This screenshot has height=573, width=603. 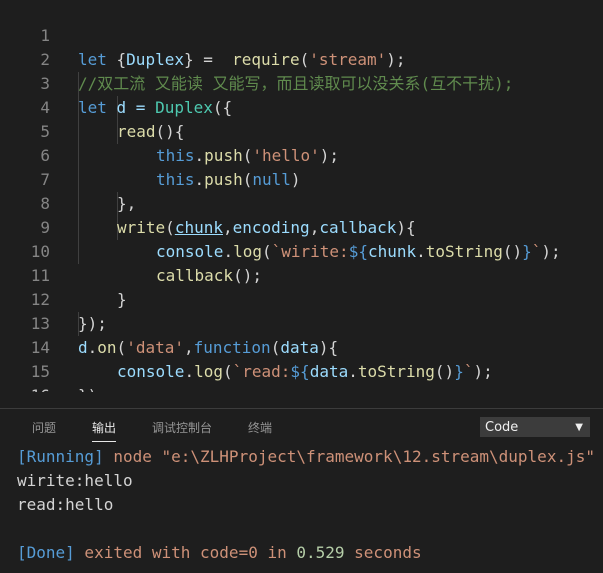 I want to click on code-line: 1 let {Duplex} = require('stream');, so click(x=301, y=34).